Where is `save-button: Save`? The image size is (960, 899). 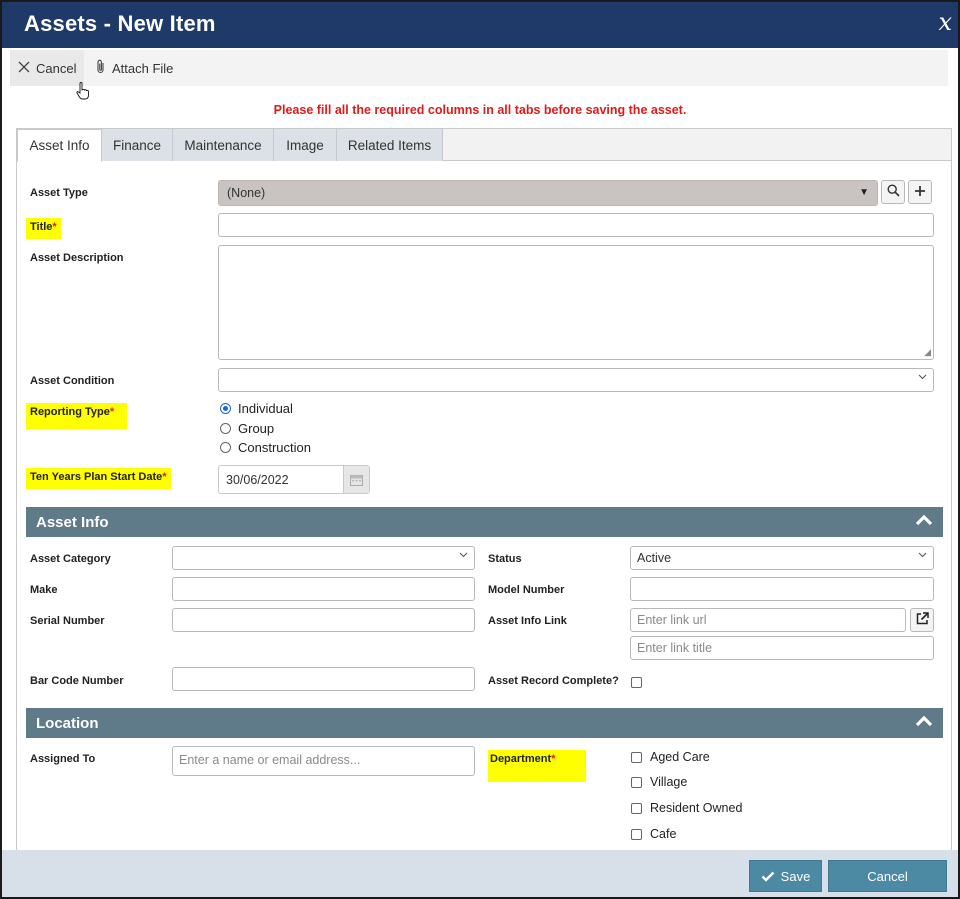 save-button: Save is located at coordinates (785, 876).